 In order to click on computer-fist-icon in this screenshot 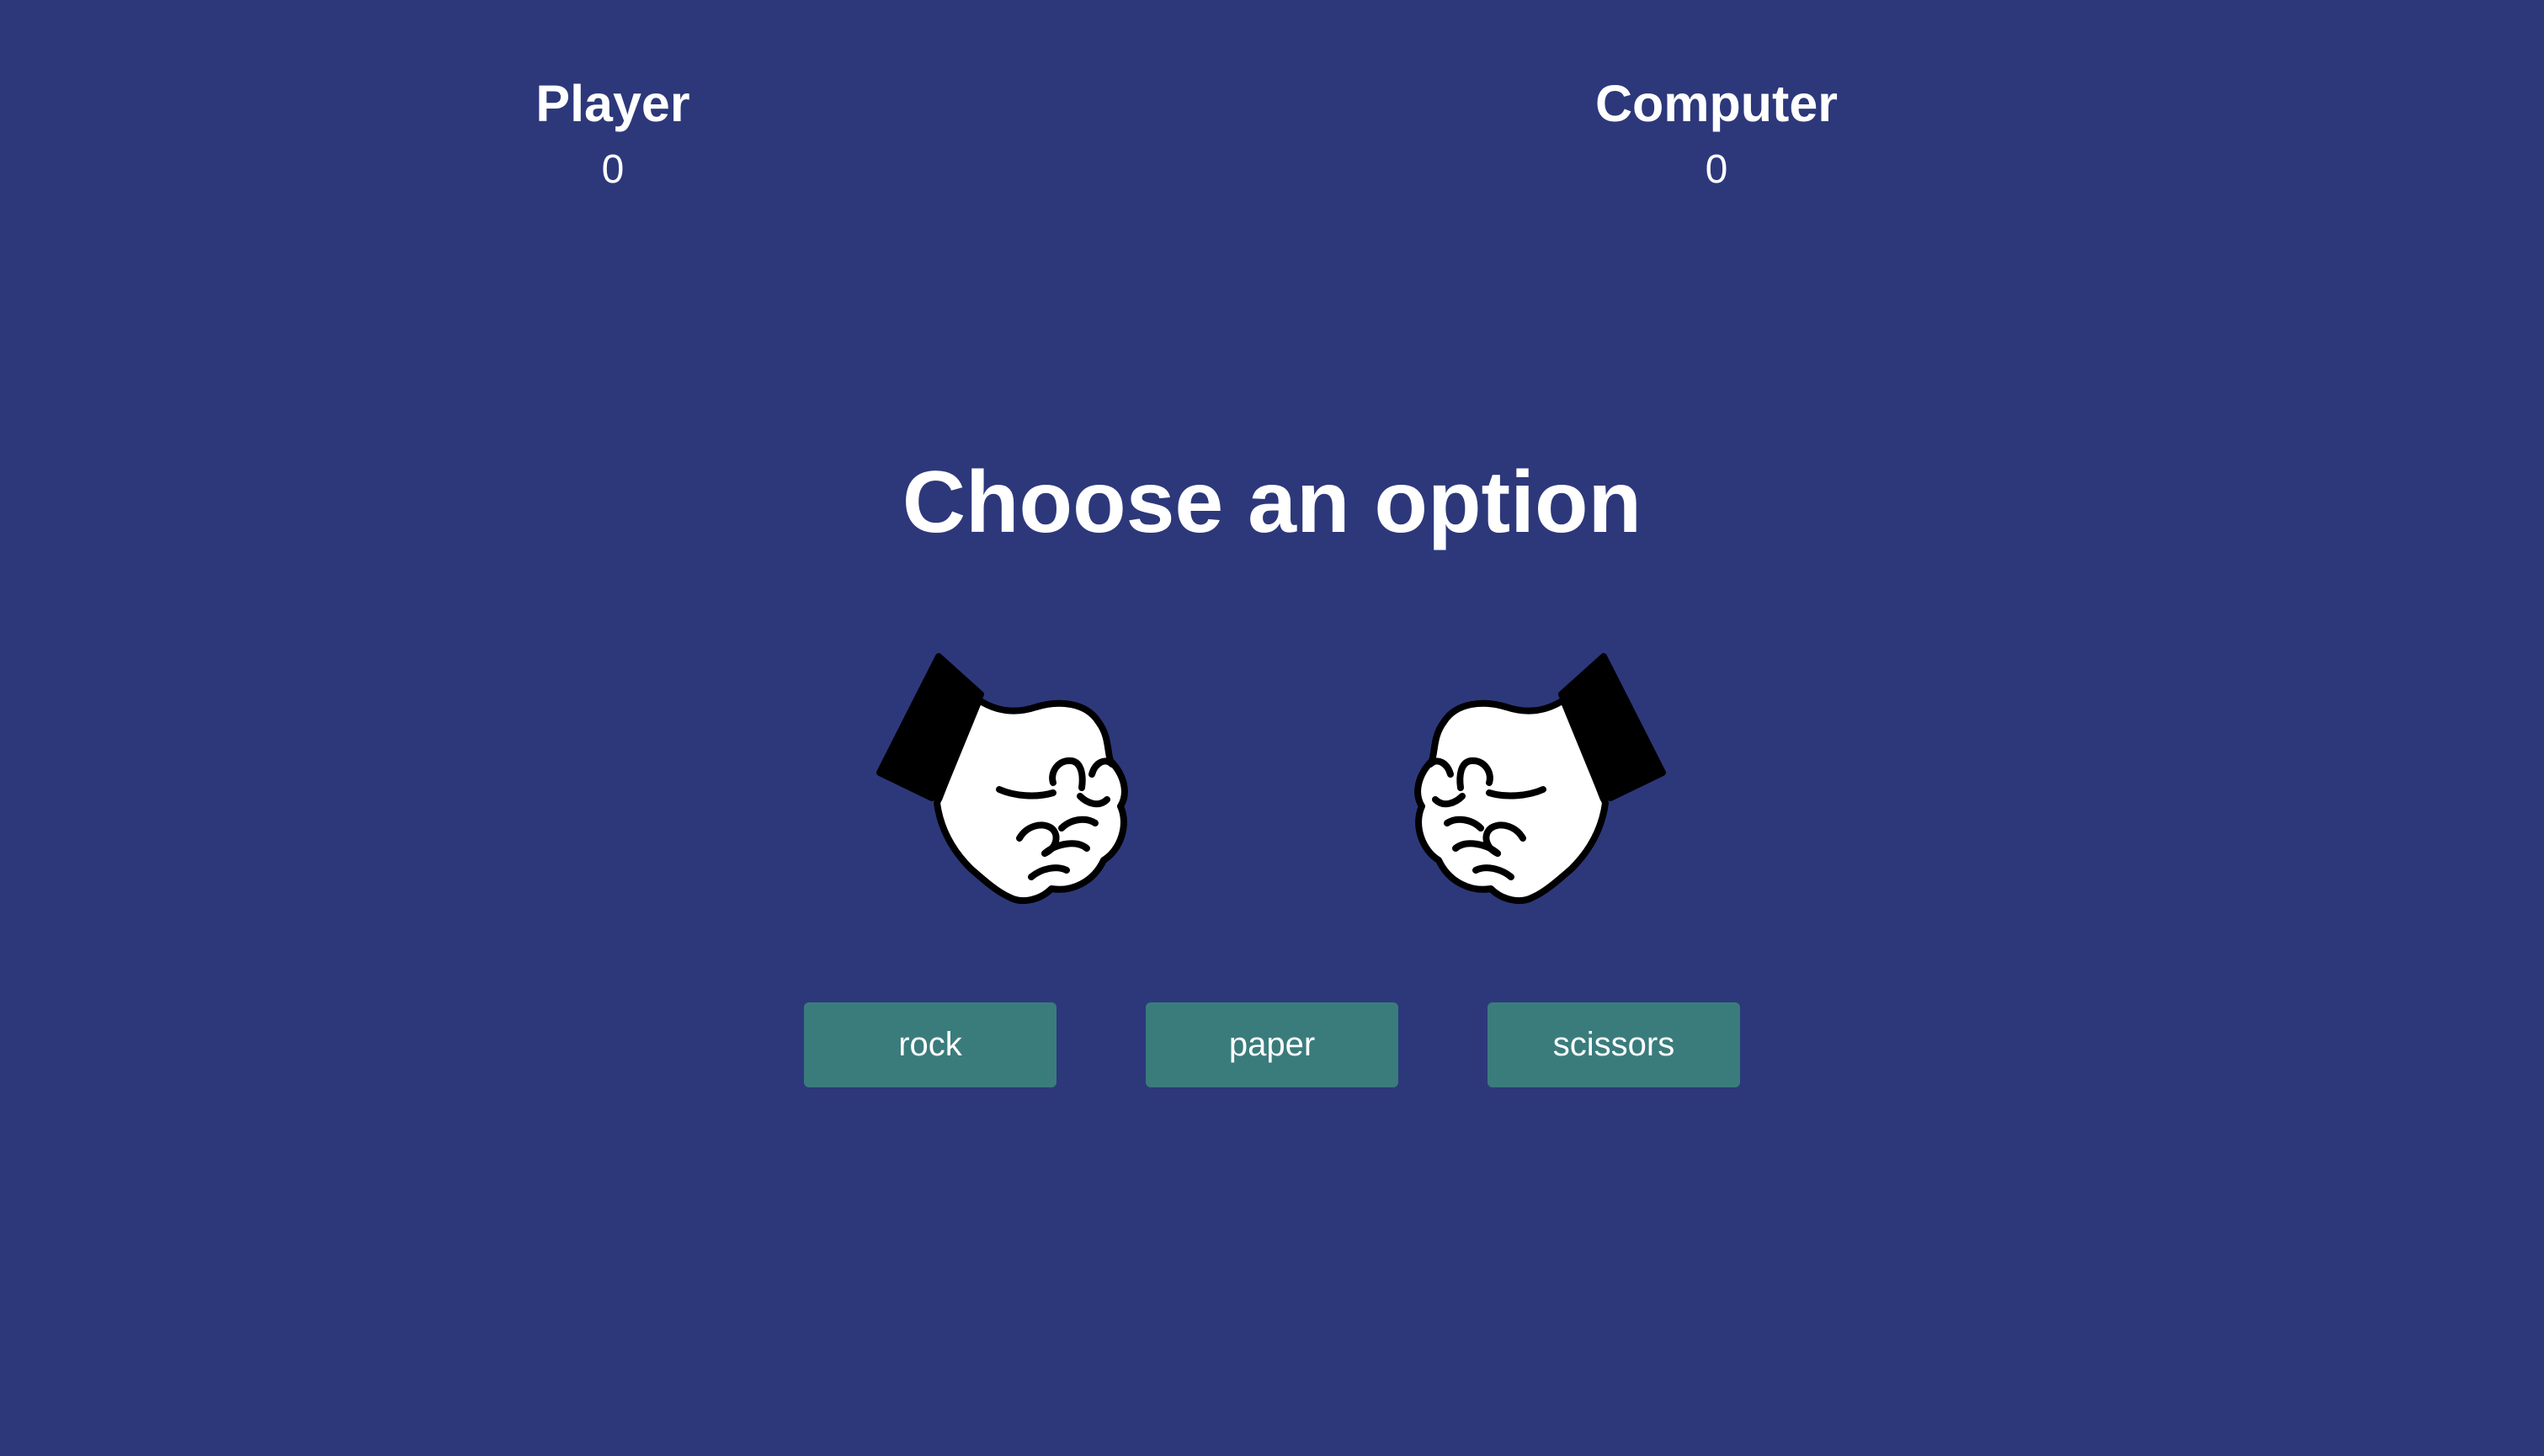, I will do `click(1528, 778)`.